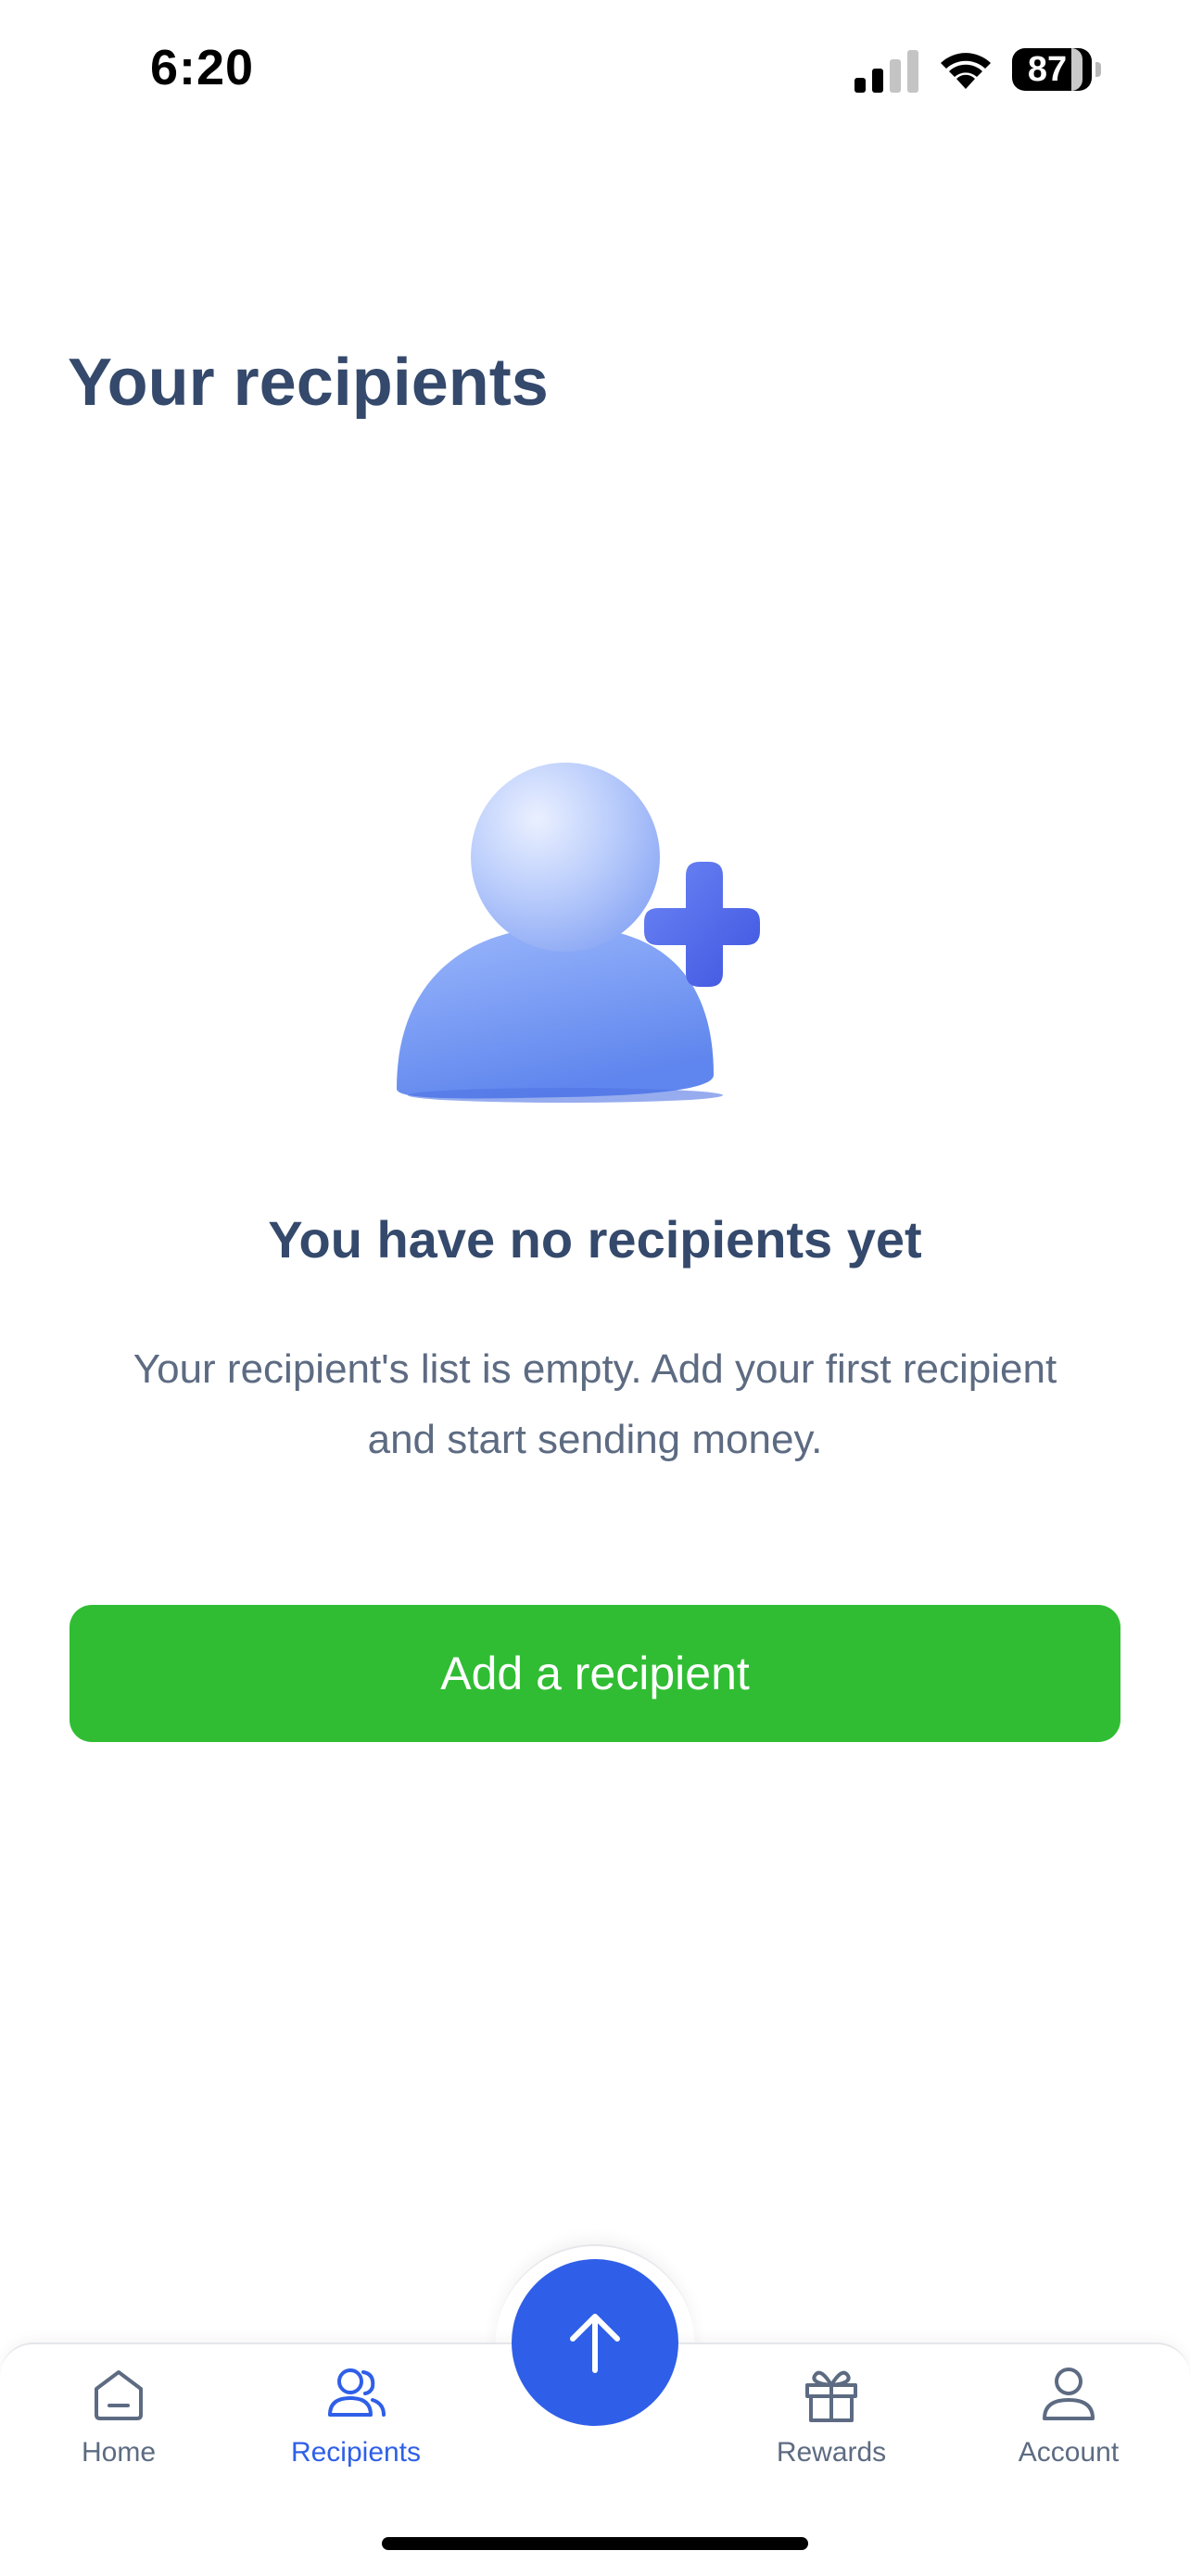 The image size is (1190, 2576). What do you see at coordinates (578, 933) in the screenshot?
I see `add-person-icon` at bounding box center [578, 933].